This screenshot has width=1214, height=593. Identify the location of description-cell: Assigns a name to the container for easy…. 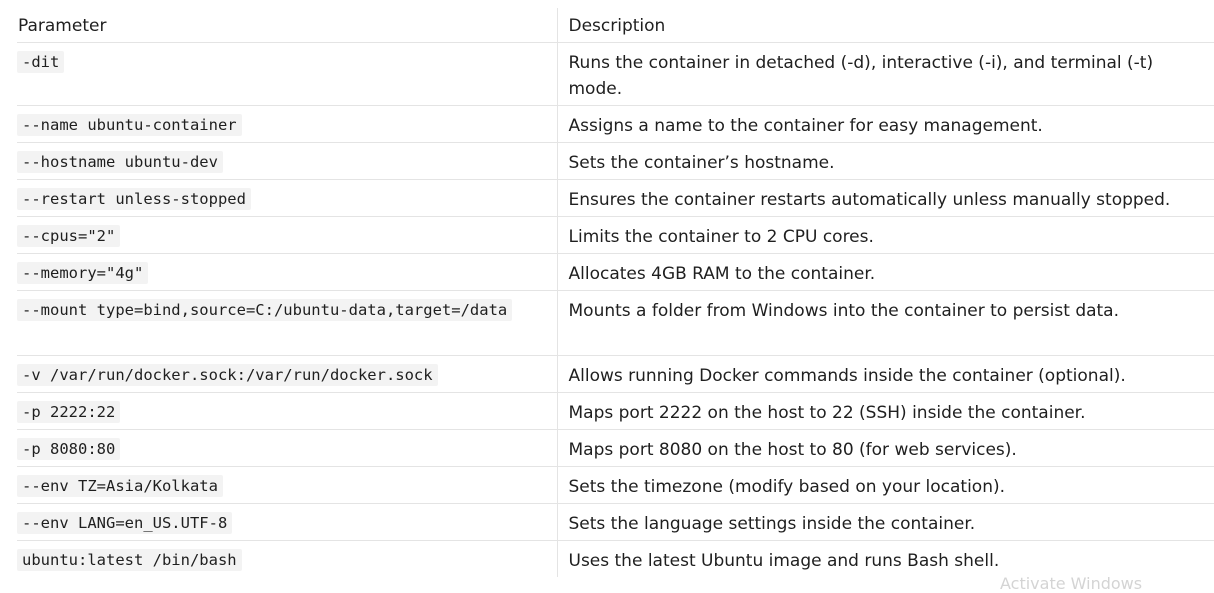
(885, 124).